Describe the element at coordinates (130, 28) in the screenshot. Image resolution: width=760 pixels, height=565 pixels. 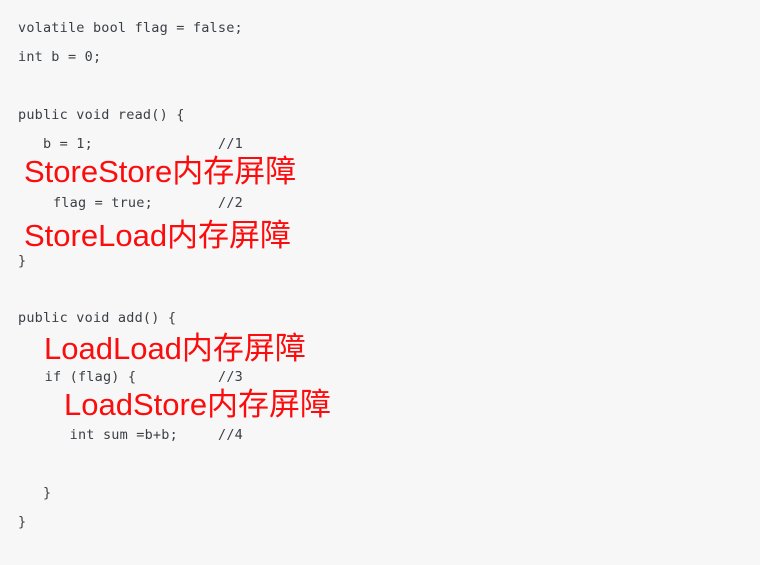
I see `code-line: volatile bool flag = false;` at that location.